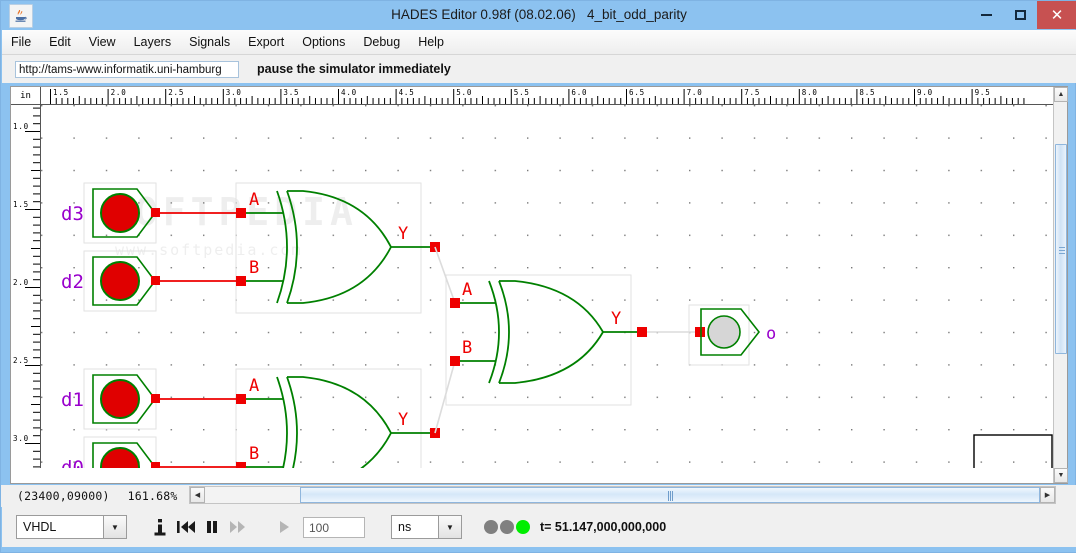 This screenshot has height=553, width=1076. I want to click on menu-edit: Edit, so click(60, 42).